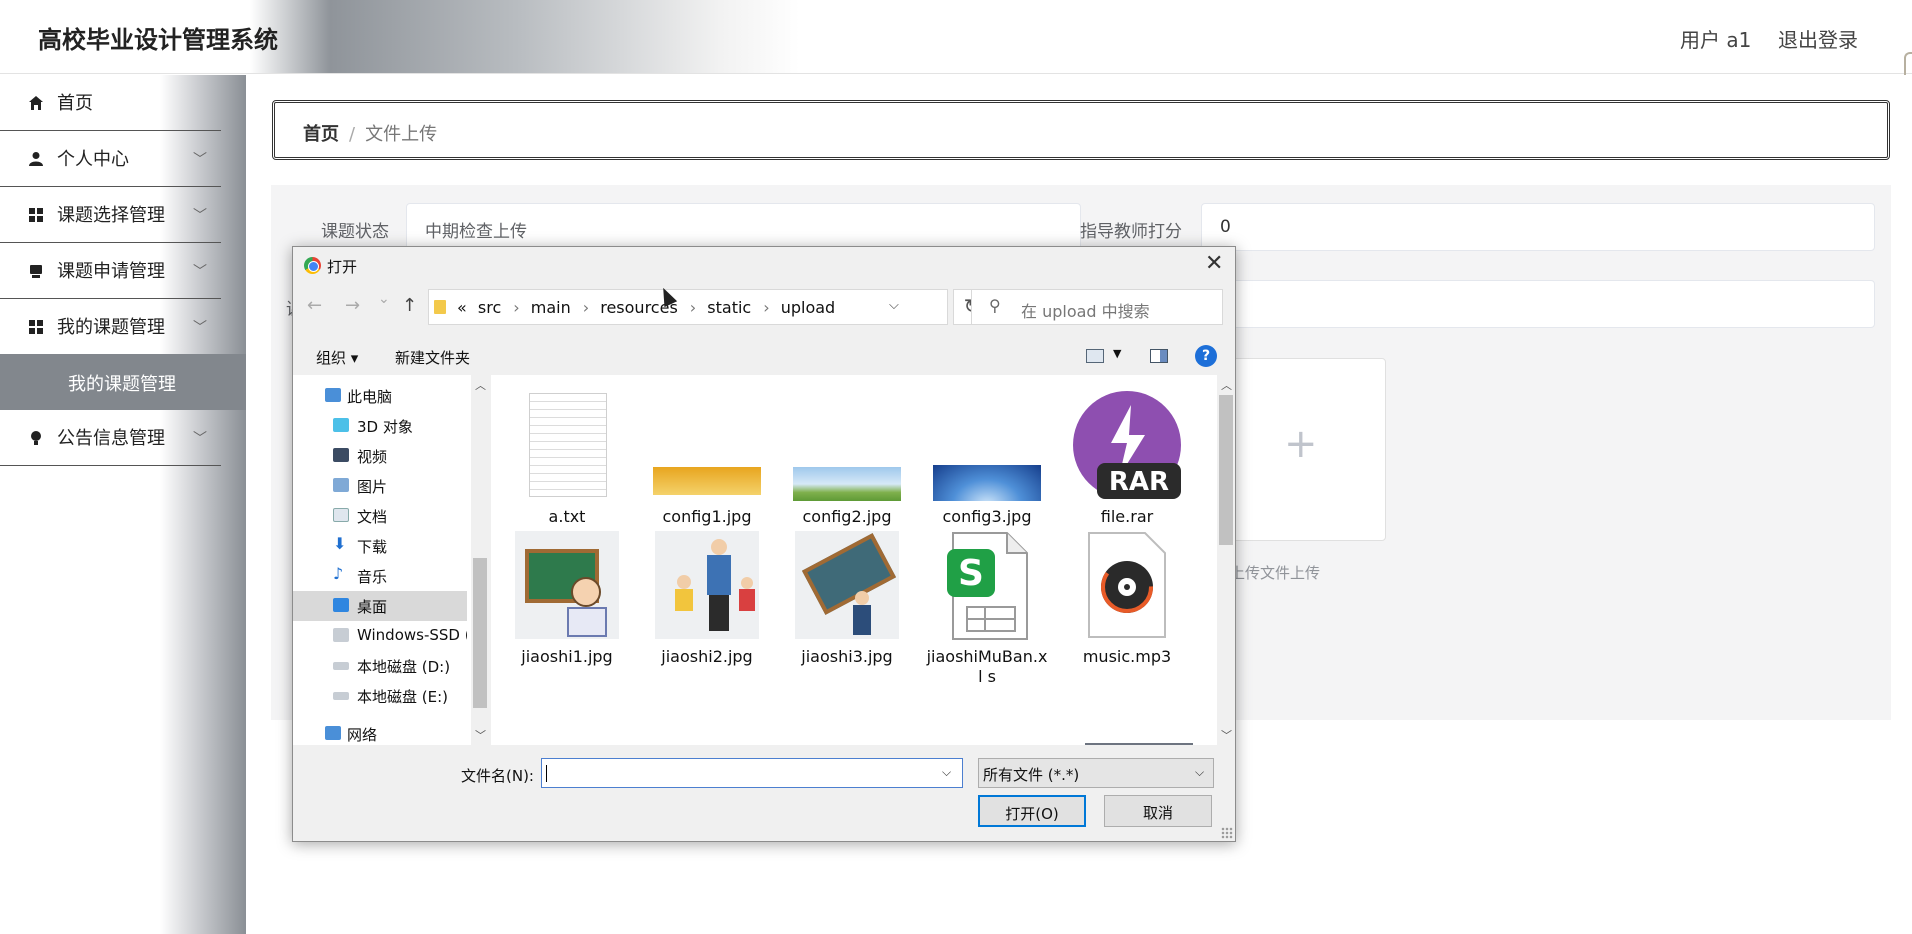  I want to click on new-folder-button: 新建文件夹, so click(432, 357).